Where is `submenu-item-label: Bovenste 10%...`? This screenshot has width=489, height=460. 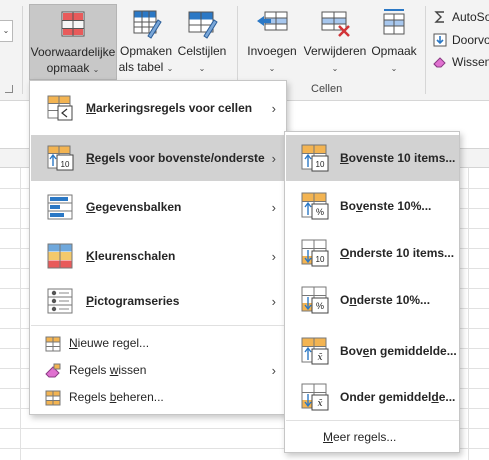 submenu-item-label: Bovenste 10%... is located at coordinates (386, 206).